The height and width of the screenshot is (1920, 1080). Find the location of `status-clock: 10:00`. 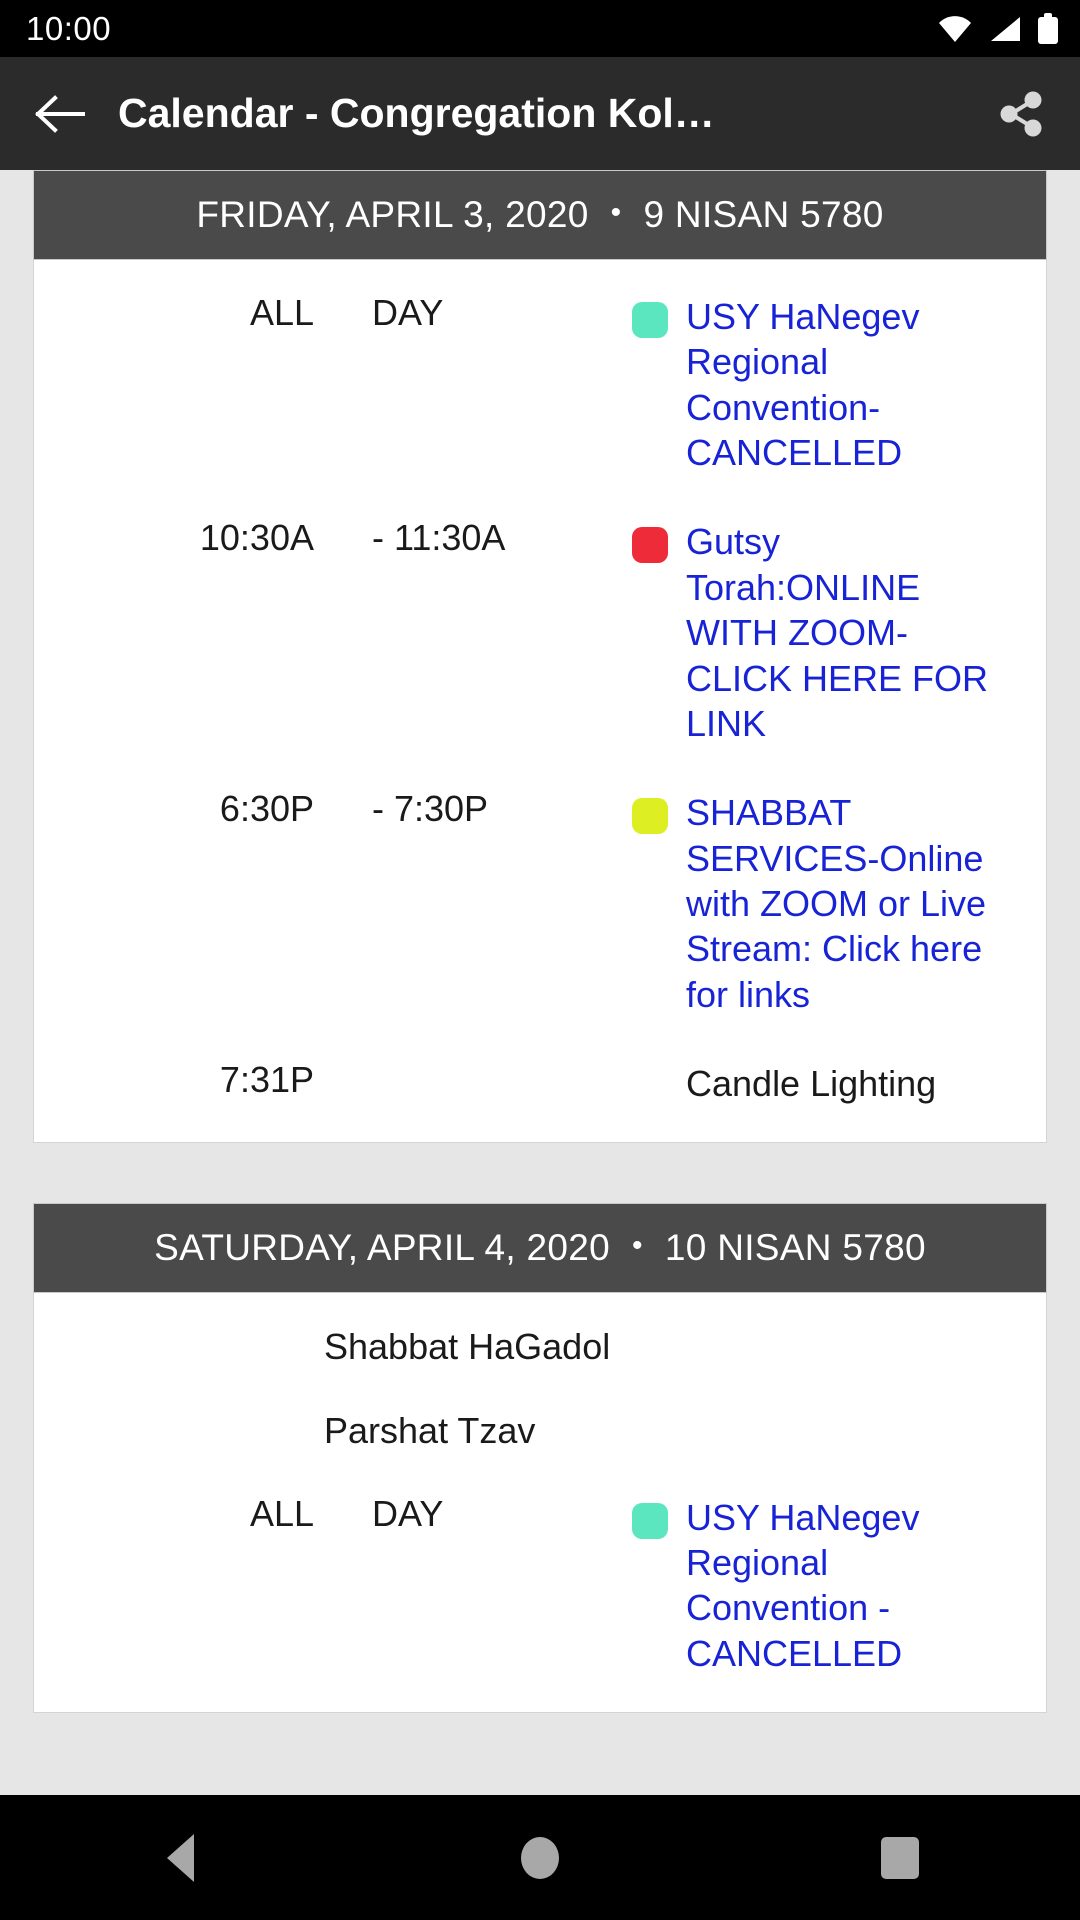

status-clock: 10:00 is located at coordinates (69, 28).